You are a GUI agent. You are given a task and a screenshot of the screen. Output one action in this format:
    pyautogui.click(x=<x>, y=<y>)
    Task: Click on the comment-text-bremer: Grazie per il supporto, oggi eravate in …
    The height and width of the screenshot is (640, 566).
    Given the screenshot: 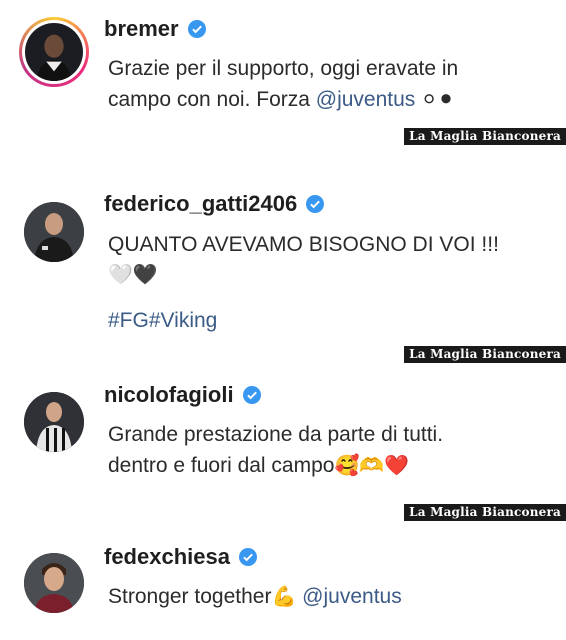 What is the action you would take?
    pyautogui.click(x=328, y=84)
    